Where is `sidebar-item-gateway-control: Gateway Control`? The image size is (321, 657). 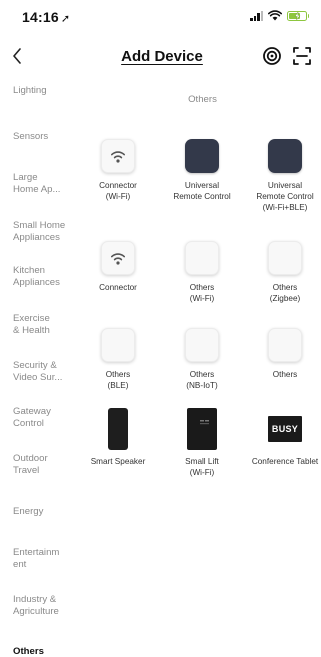
sidebar-item-gateway-control: Gateway Control is located at coordinates (47, 417).